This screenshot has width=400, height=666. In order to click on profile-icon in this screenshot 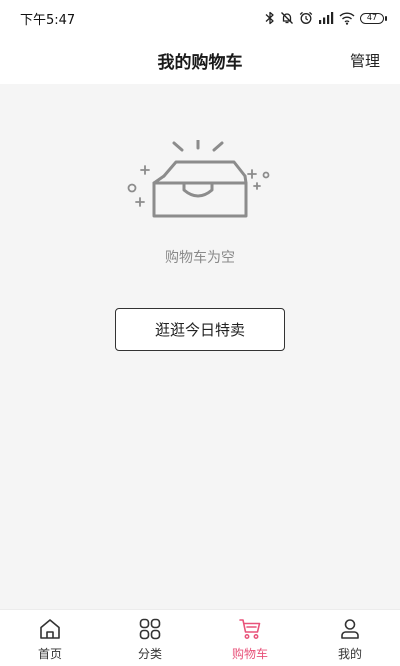, I will do `click(350, 629)`.